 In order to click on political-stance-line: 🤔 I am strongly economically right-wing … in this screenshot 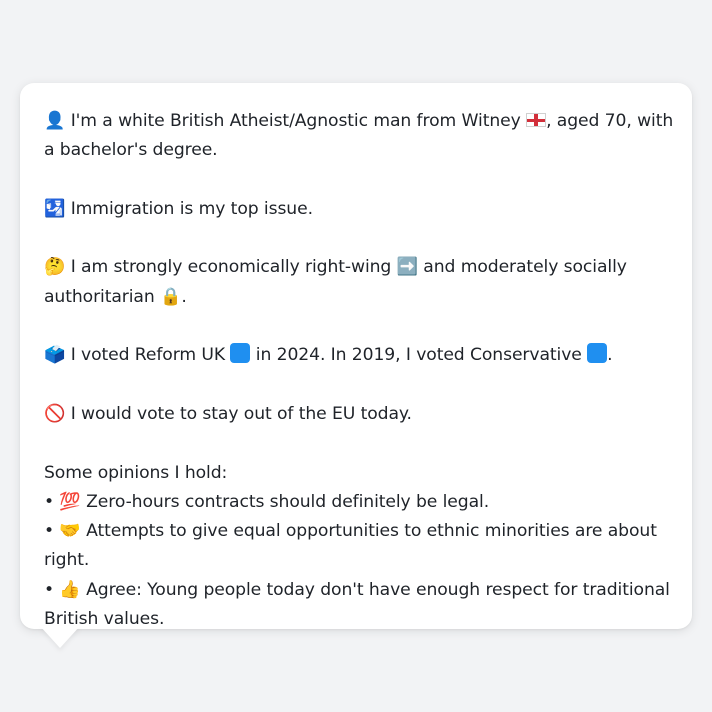, I will do `click(359, 282)`.